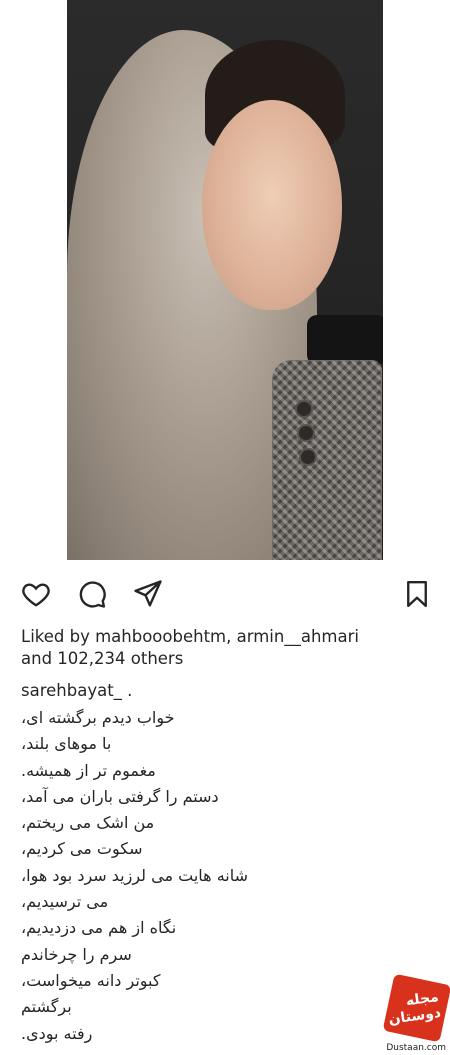 The height and width of the screenshot is (1055, 450). Describe the element at coordinates (82, 849) in the screenshot. I see `caption-line: سکوت می کردیم،` at that location.